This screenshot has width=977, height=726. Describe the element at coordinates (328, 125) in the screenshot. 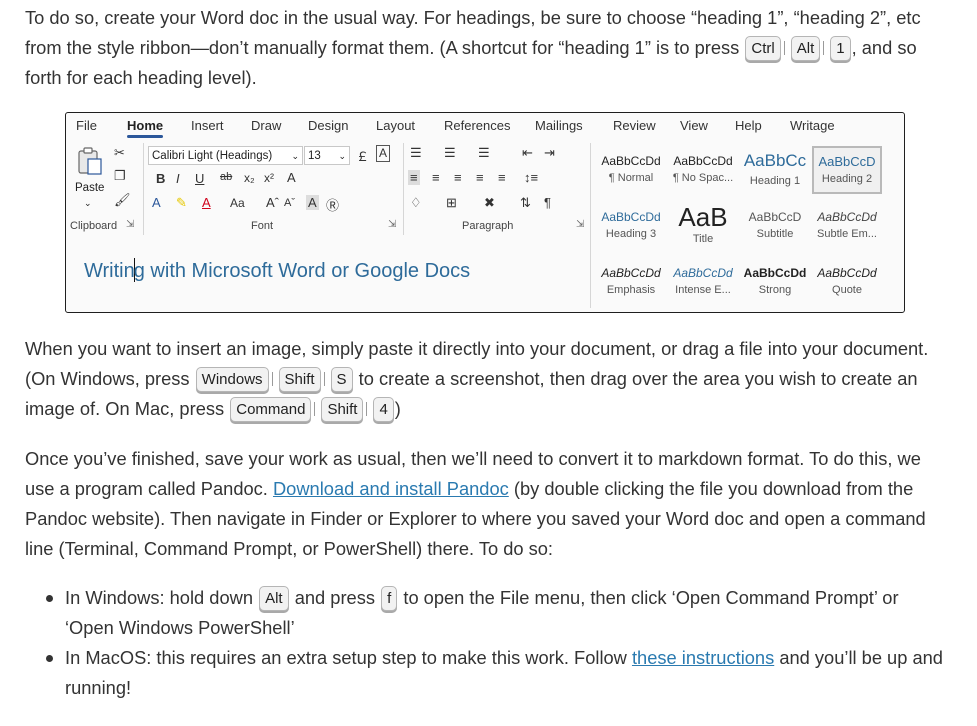

I see `tab-design: Design` at that location.